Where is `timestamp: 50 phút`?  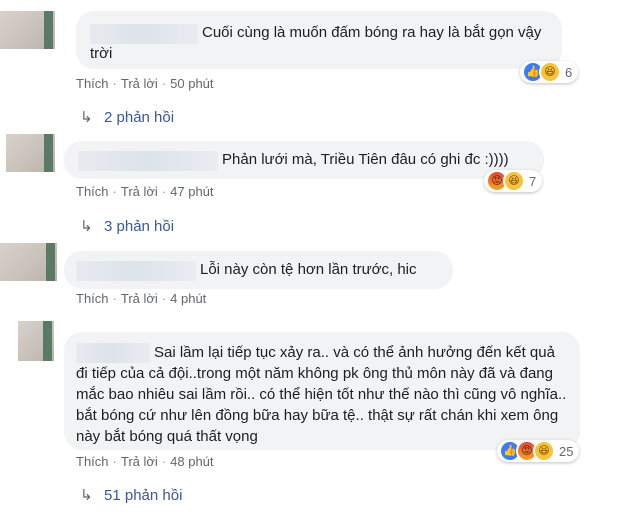
timestamp: 50 phút is located at coordinates (191, 83).